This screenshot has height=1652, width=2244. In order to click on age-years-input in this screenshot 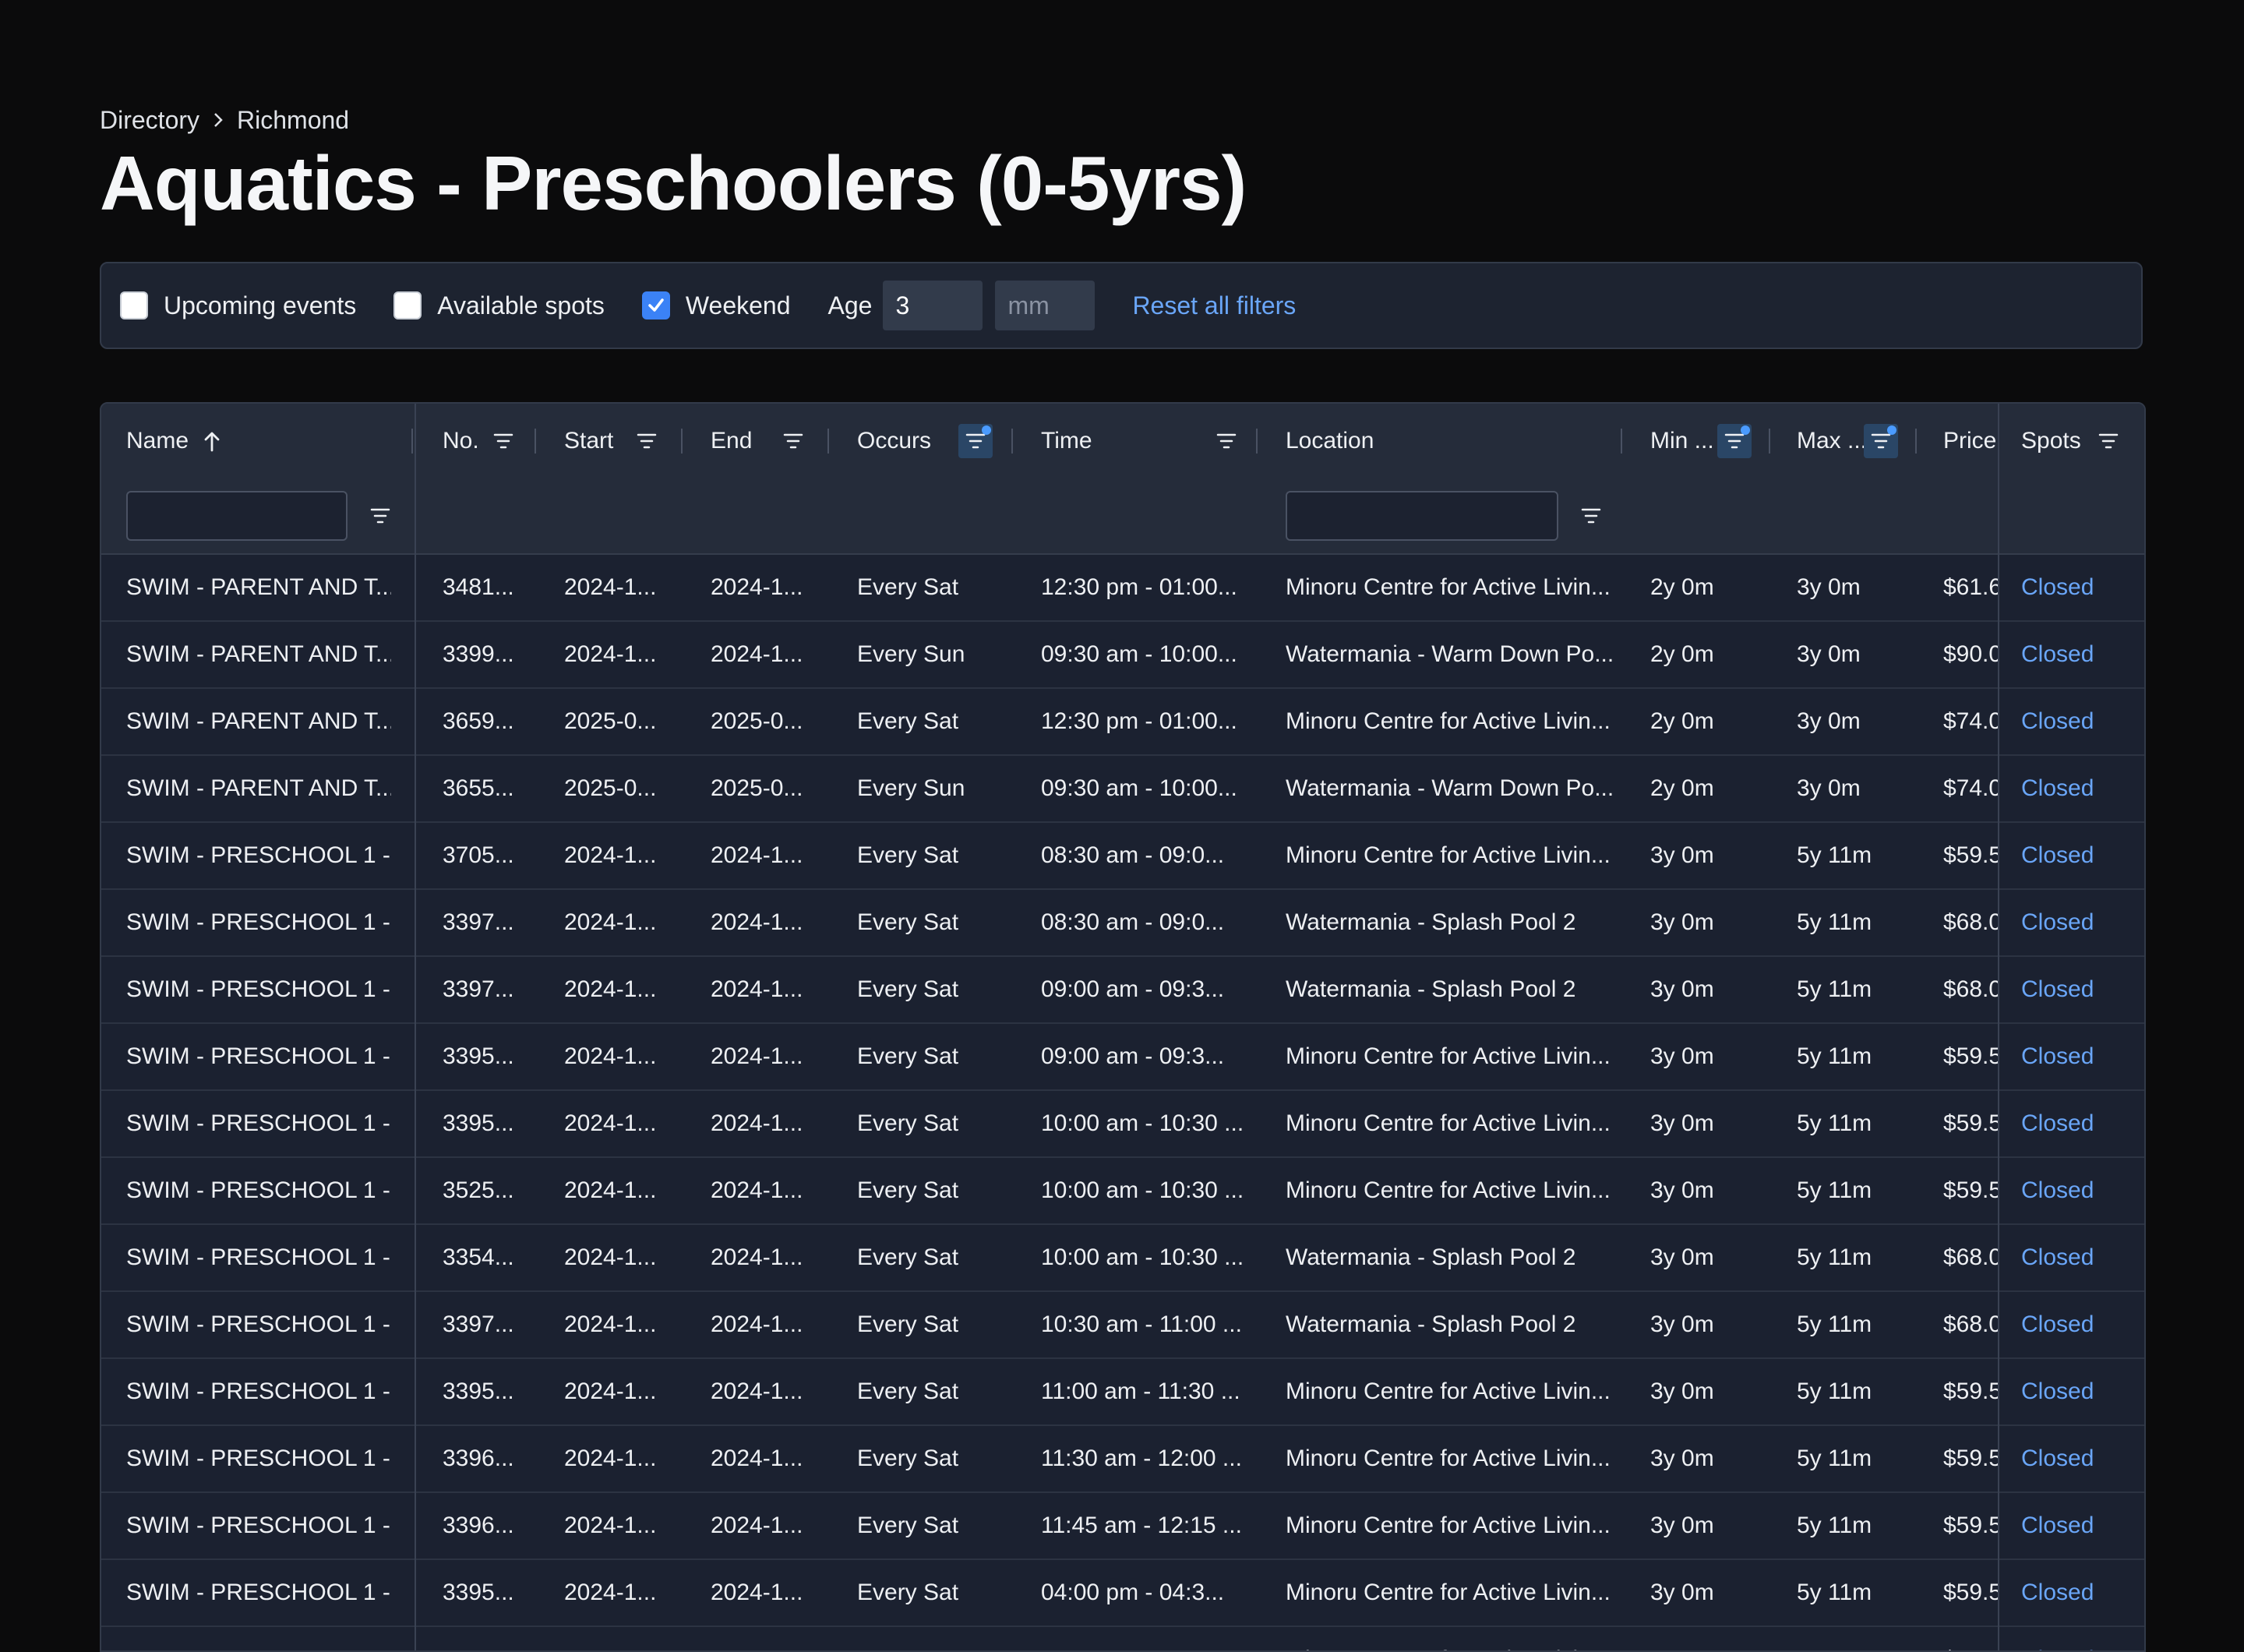, I will do `click(933, 306)`.